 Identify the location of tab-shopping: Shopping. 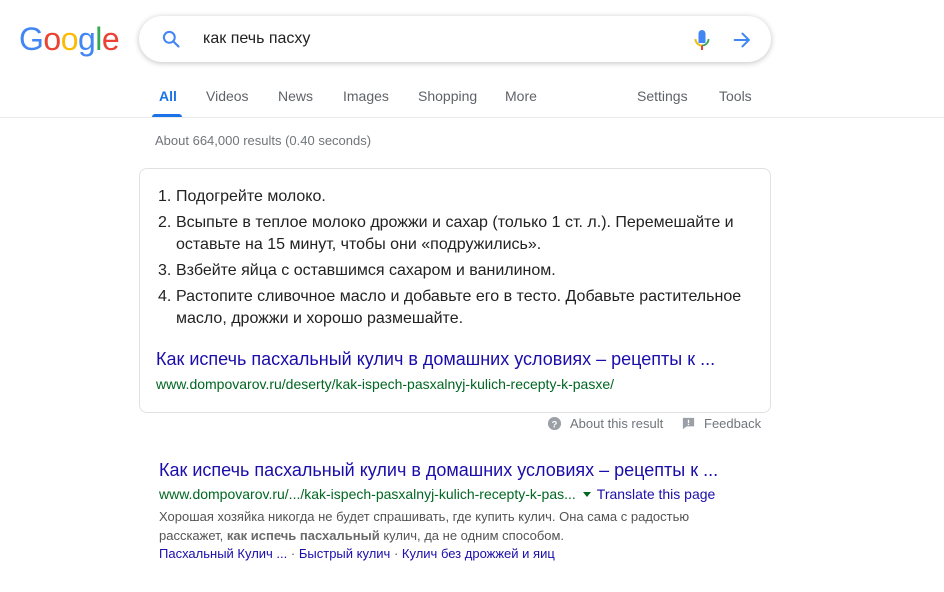
(447, 96).